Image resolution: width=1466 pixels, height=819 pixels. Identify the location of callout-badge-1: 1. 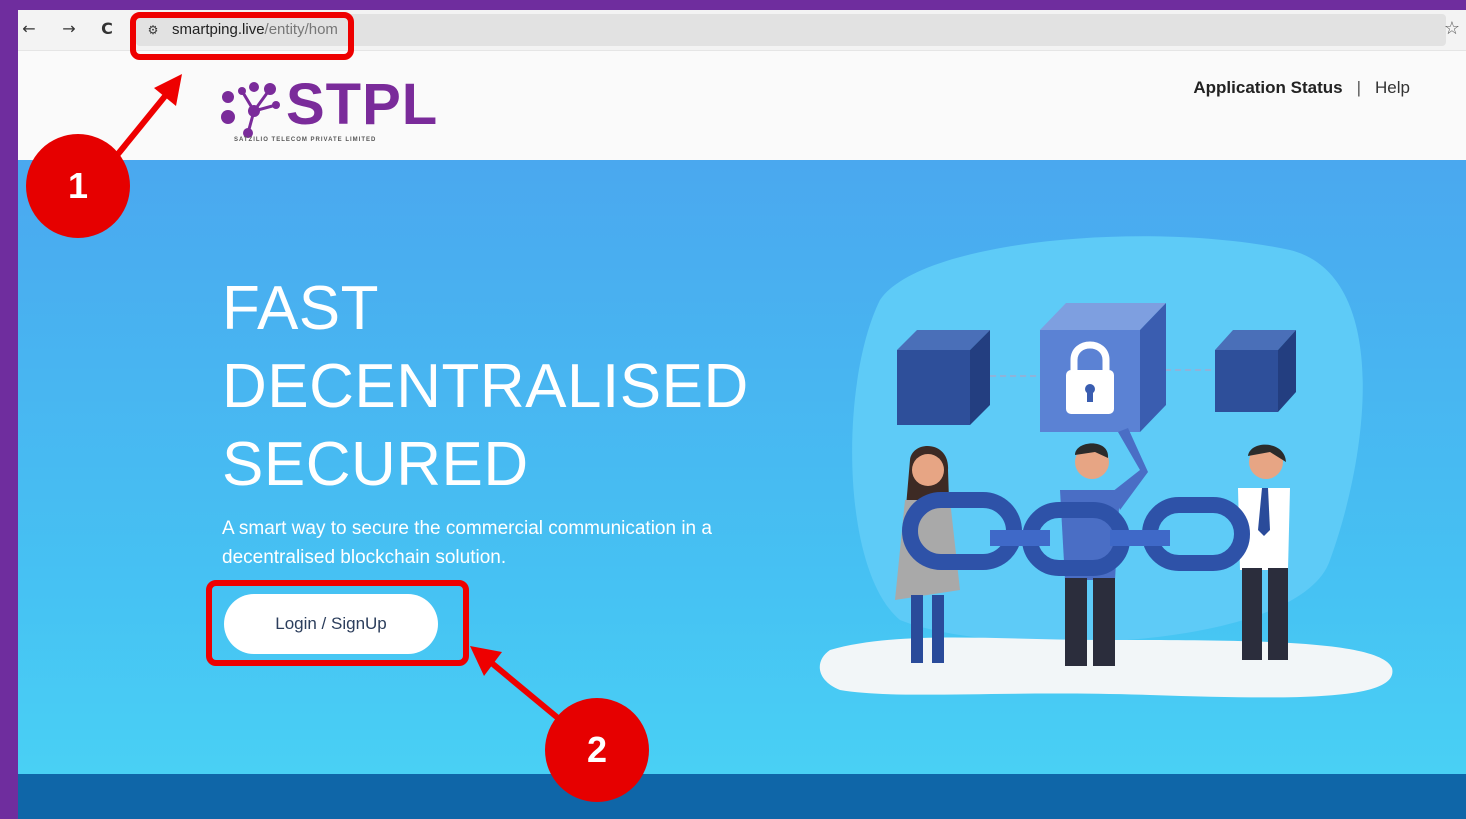
(78, 186).